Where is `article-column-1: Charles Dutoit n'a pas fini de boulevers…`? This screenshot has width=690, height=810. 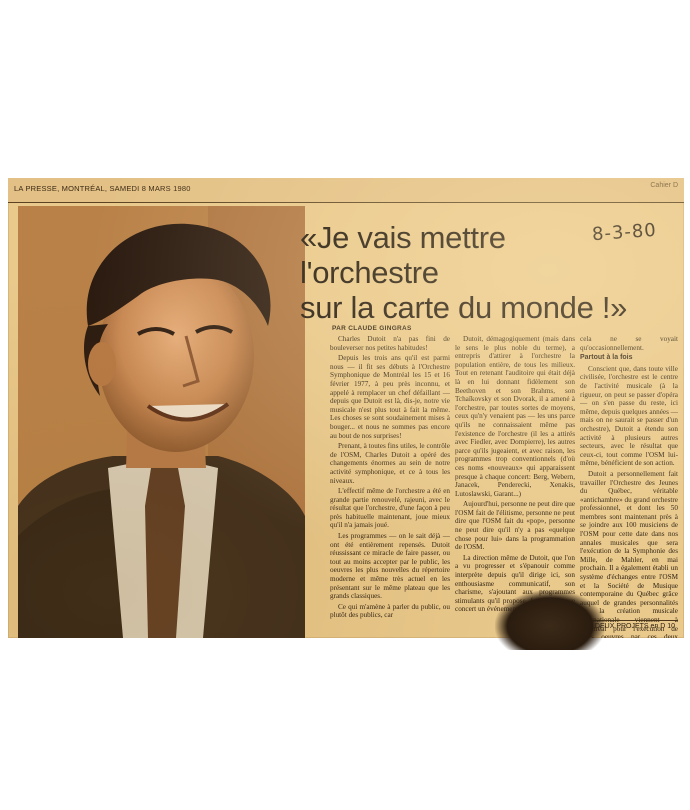 article-column-1: Charles Dutoit n'a pas fini de boulevers… is located at coordinates (390, 478).